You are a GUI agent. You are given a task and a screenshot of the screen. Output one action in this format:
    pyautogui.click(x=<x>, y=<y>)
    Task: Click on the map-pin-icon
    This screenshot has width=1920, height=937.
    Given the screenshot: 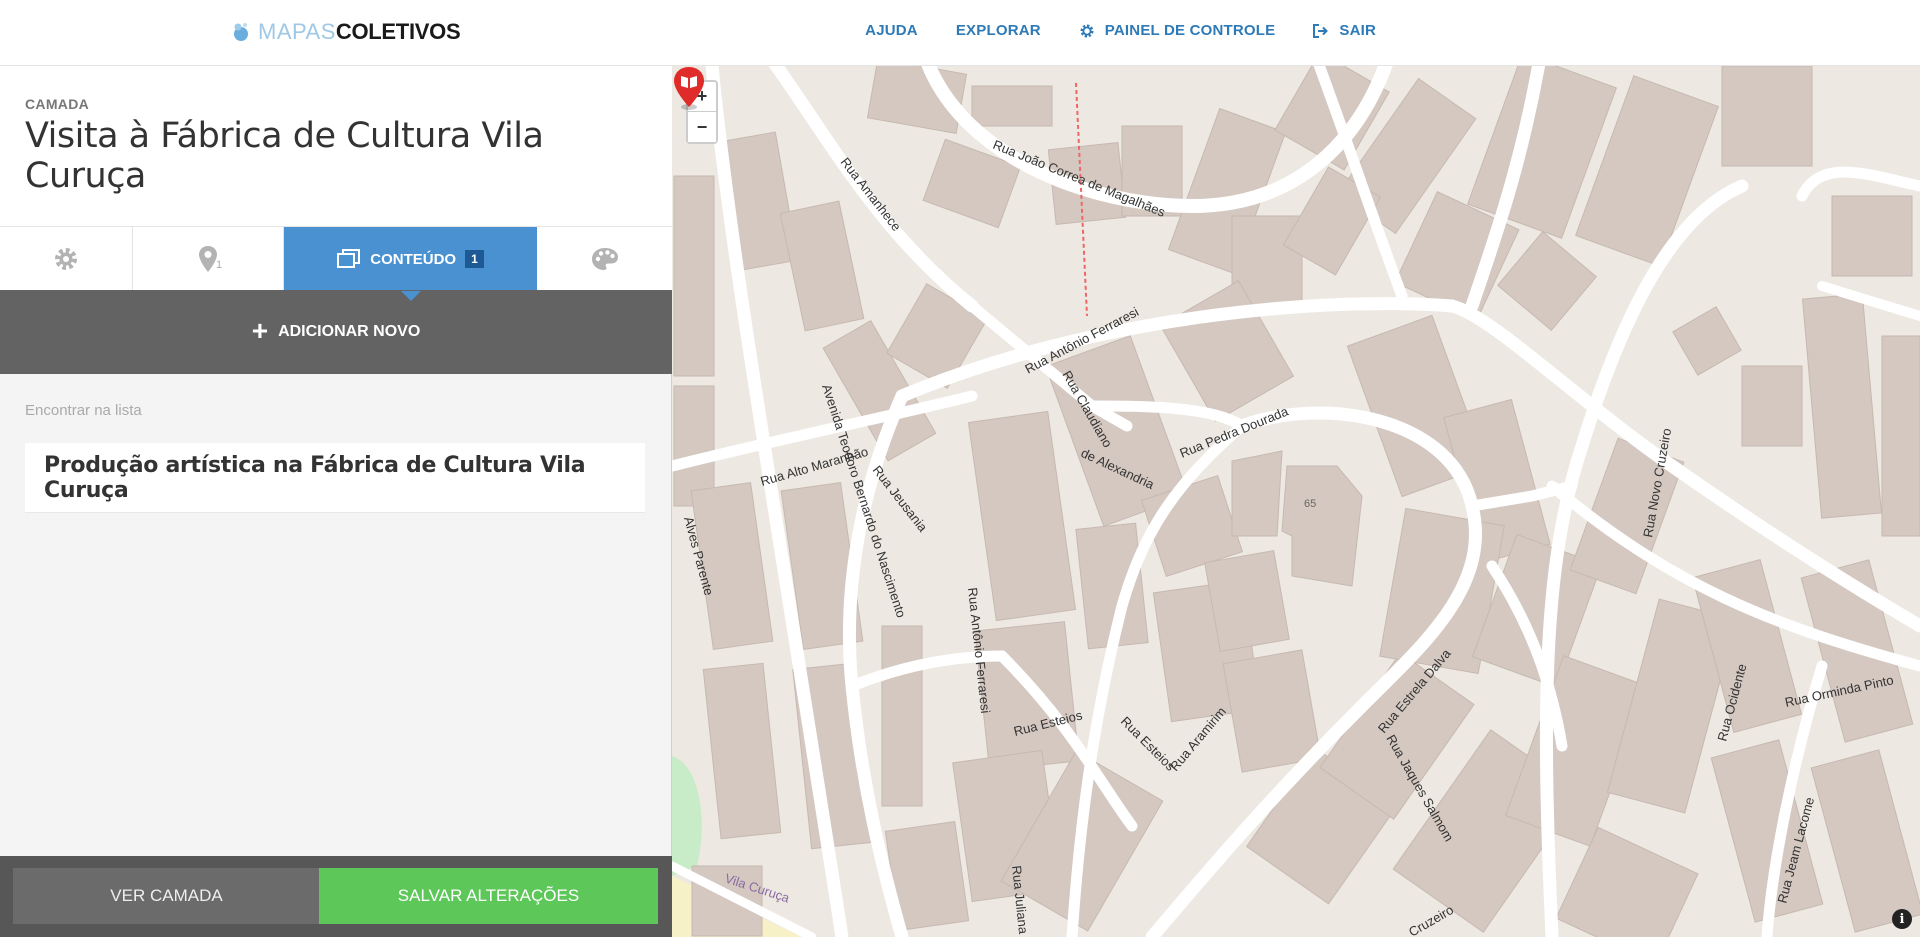 What is the action you would take?
    pyautogui.click(x=208, y=259)
    